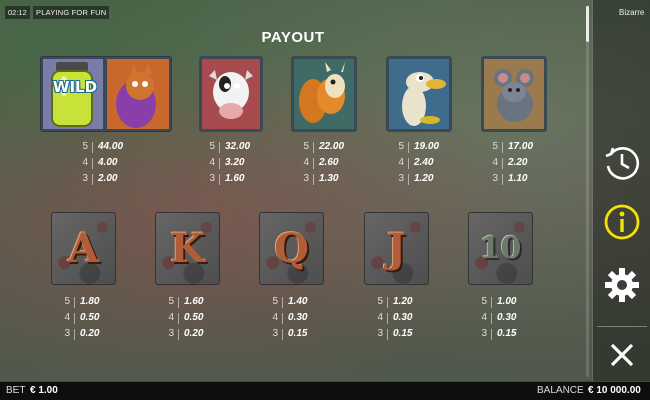 This screenshot has width=650, height=400. Describe the element at coordinates (120, 147) in the screenshot. I see `payout-row: 5 44.00` at that location.